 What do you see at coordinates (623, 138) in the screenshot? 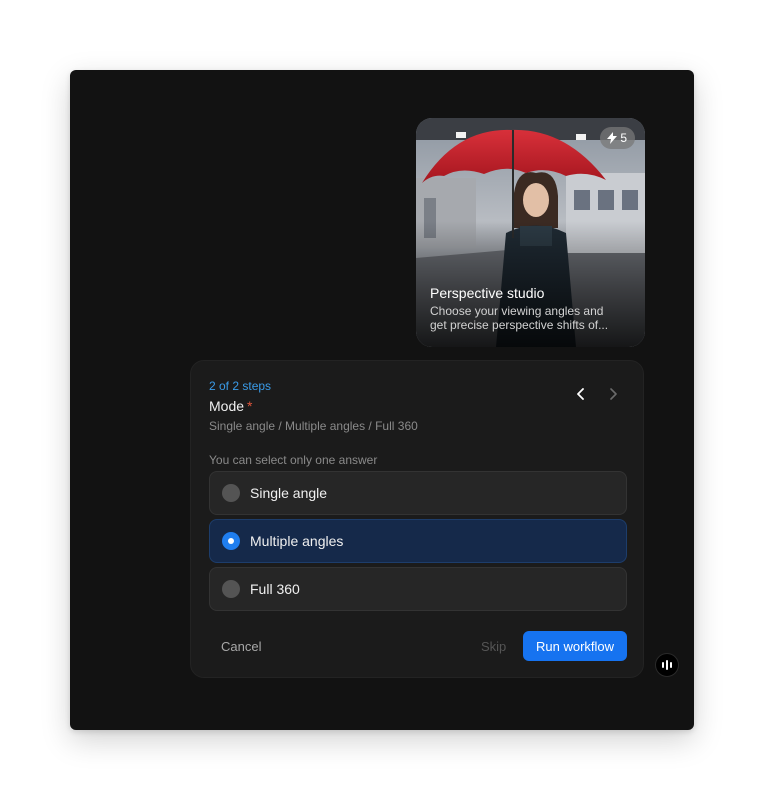
I see `credits-count: 5` at bounding box center [623, 138].